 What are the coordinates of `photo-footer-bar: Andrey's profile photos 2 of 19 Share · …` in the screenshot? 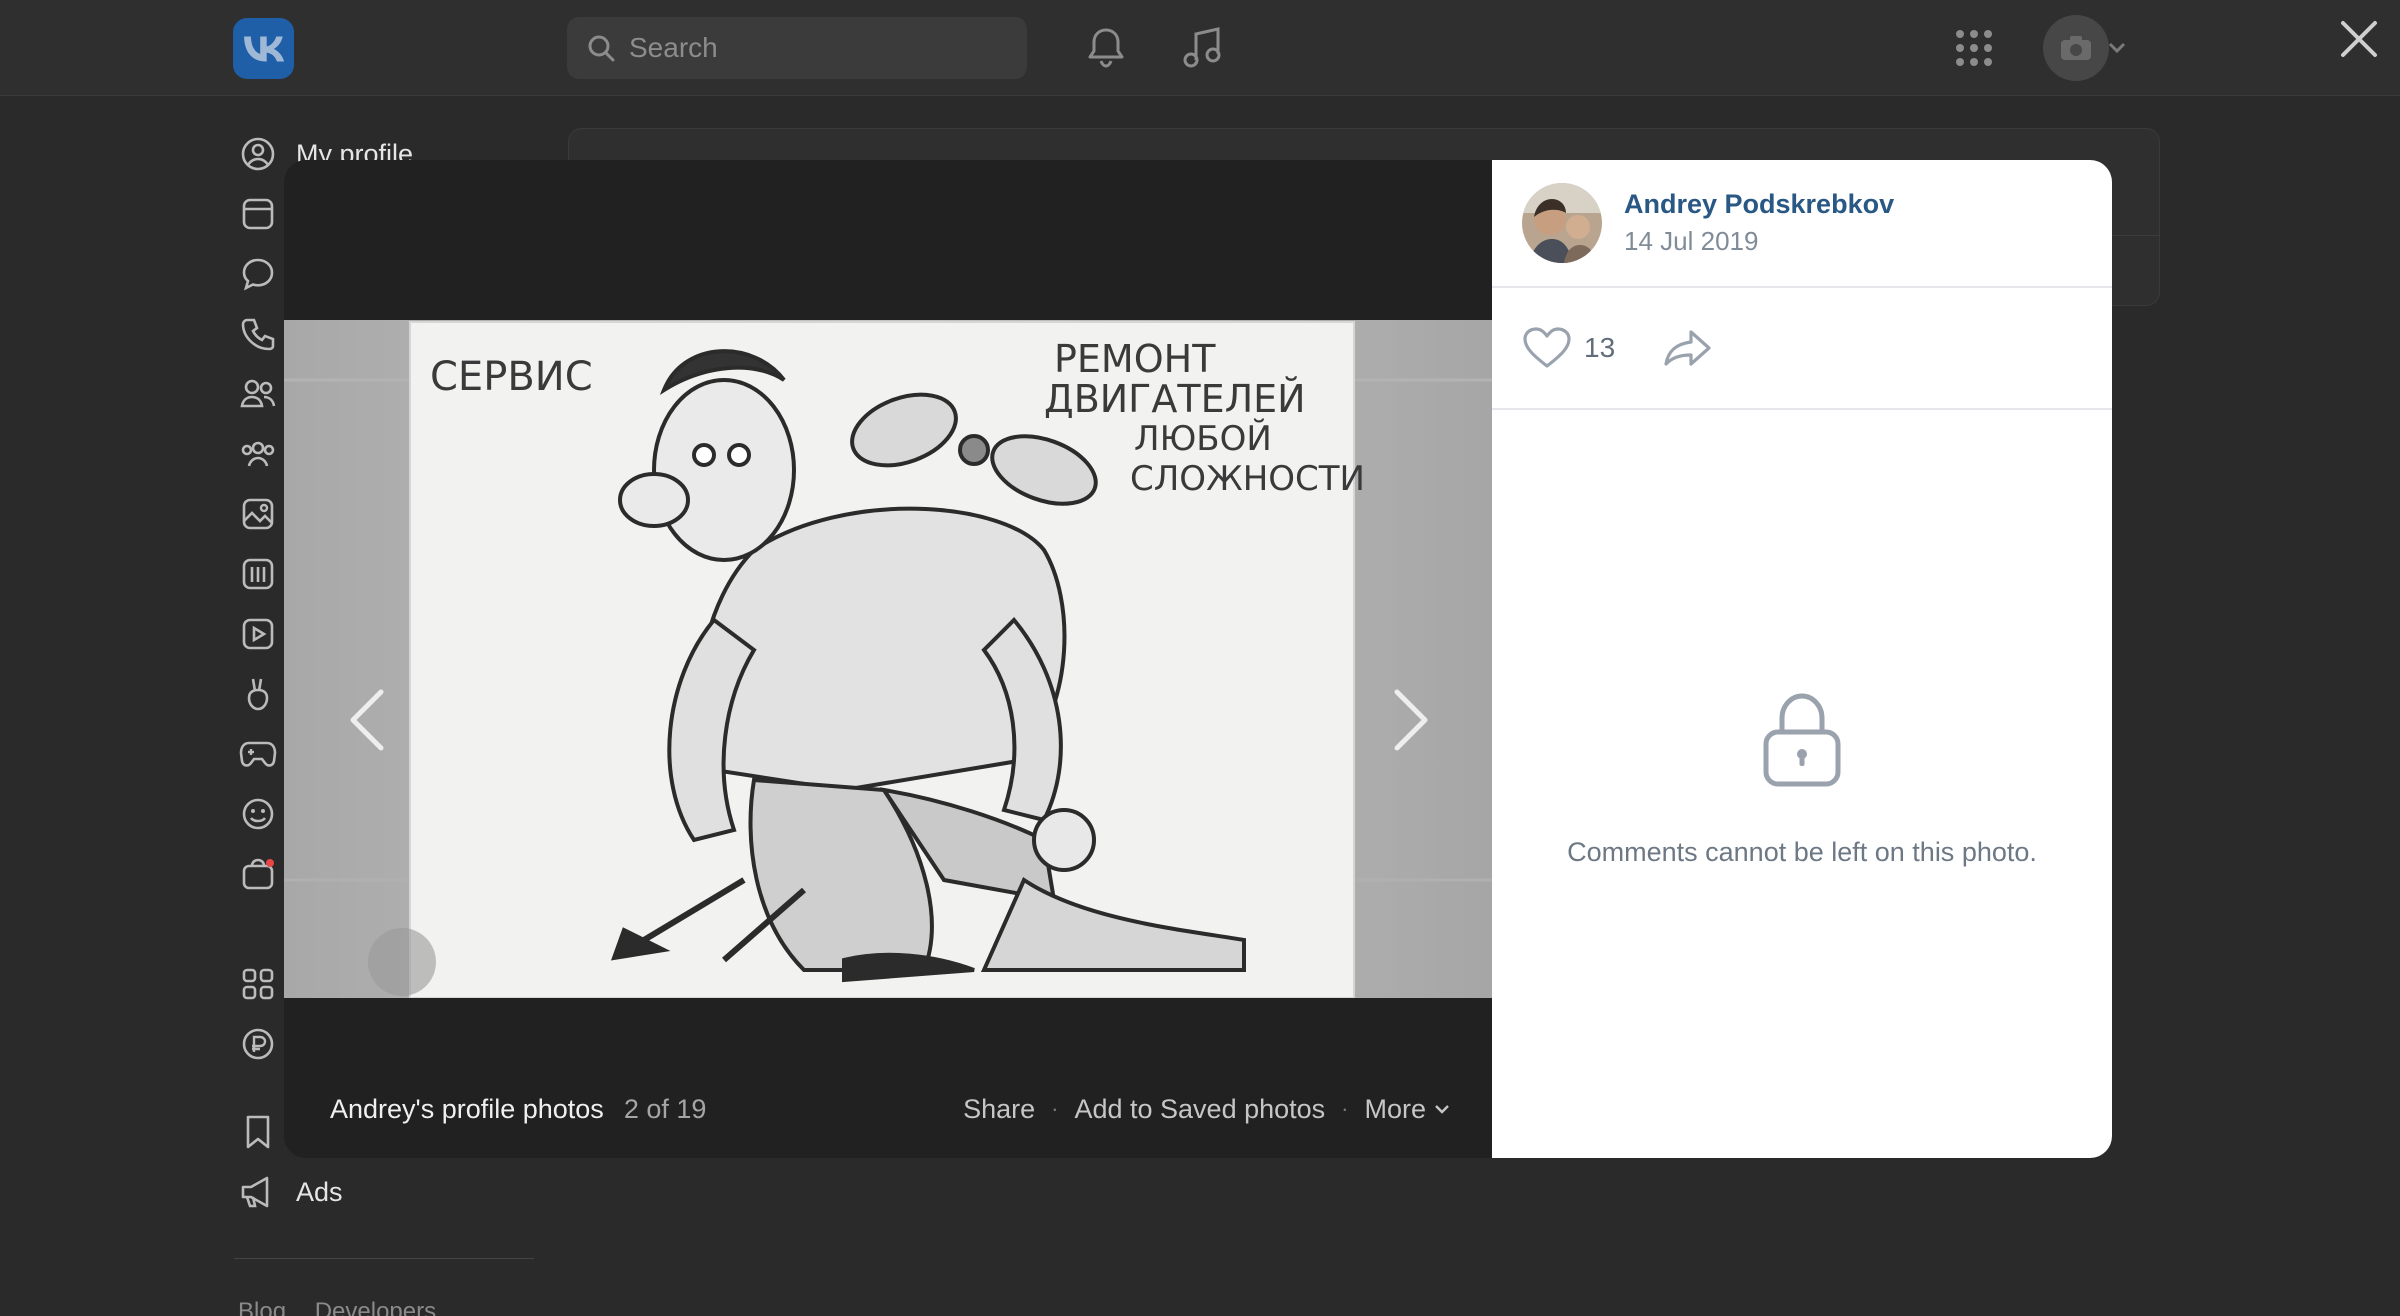 It's located at (888, 1109).